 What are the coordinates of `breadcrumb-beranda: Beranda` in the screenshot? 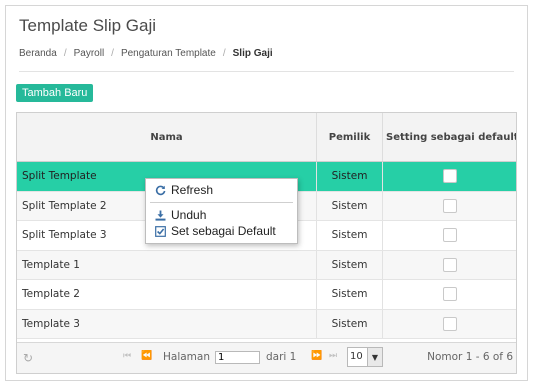 It's located at (38, 53).